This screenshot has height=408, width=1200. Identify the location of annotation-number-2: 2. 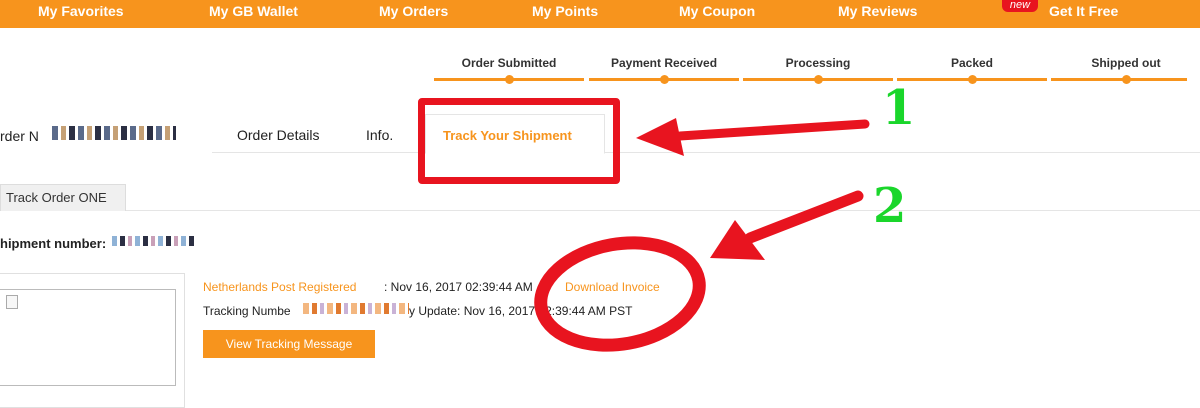
(890, 206).